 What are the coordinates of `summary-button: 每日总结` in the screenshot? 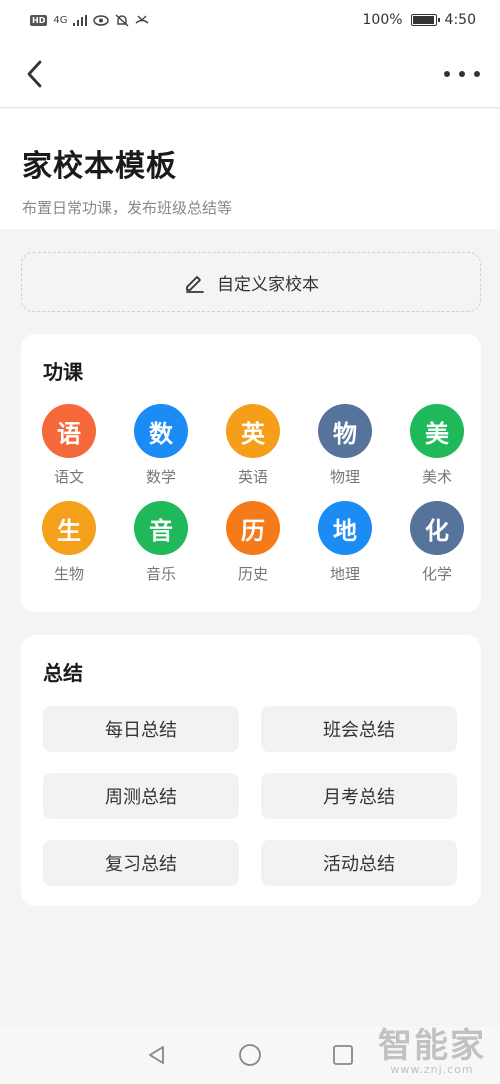 It's located at (141, 729).